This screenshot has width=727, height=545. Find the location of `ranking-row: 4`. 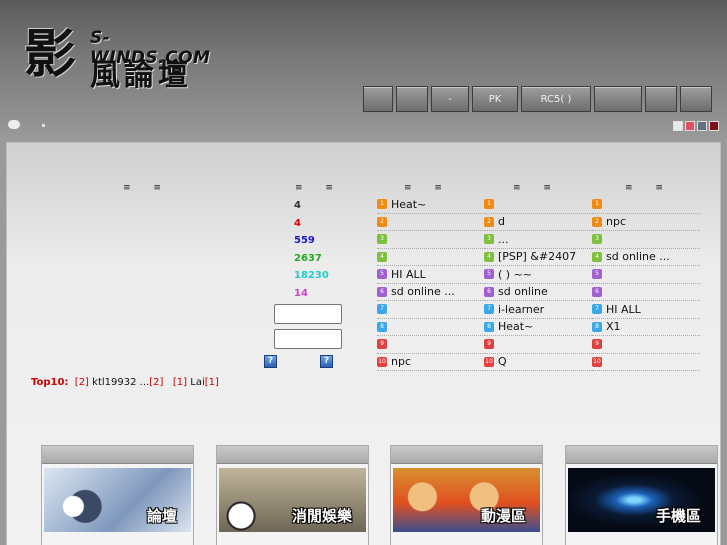

ranking-row: 4 is located at coordinates (431, 257).